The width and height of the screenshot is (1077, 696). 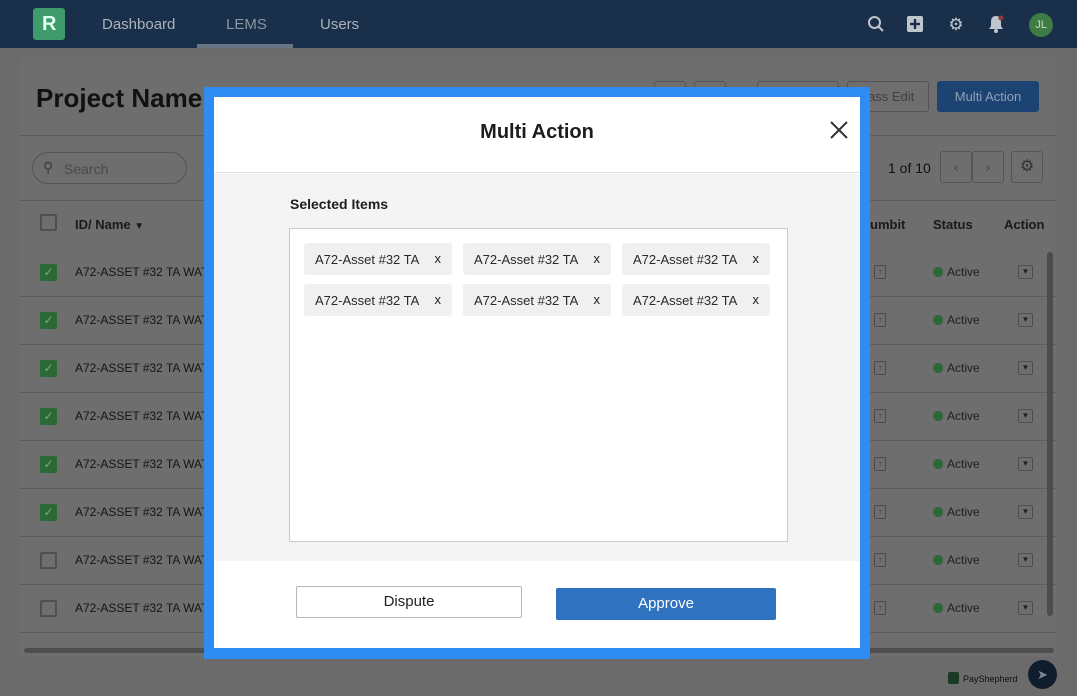 What do you see at coordinates (988, 167) in the screenshot?
I see `next-page-button: ›` at bounding box center [988, 167].